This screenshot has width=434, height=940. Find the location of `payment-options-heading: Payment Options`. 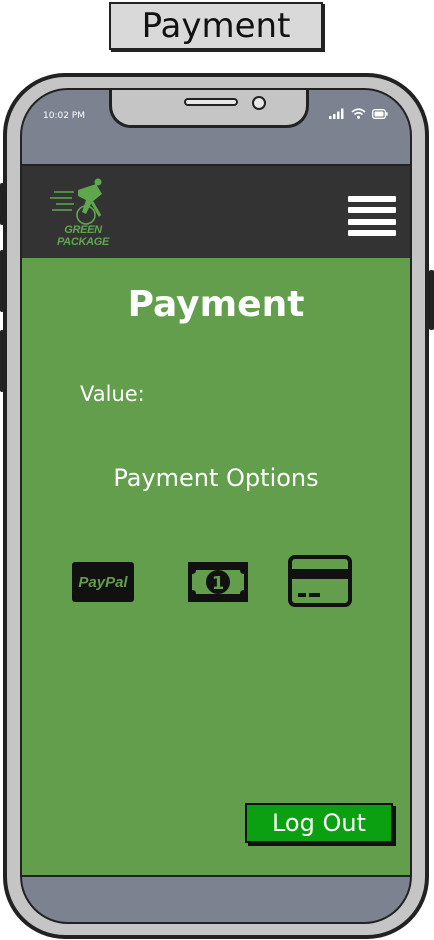

payment-options-heading: Payment Options is located at coordinates (216, 478).